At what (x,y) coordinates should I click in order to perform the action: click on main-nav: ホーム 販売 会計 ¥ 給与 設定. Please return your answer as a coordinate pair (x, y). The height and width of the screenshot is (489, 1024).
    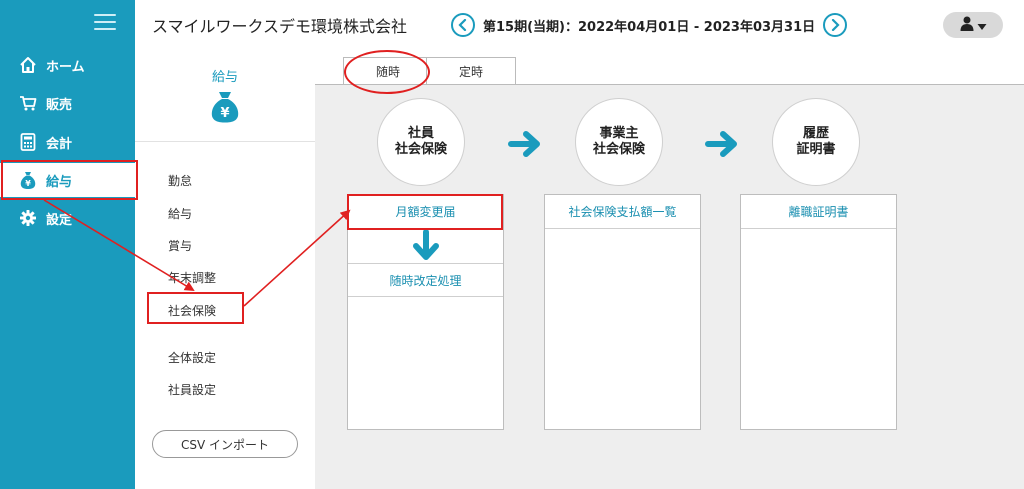
    Looking at the image, I should click on (67, 244).